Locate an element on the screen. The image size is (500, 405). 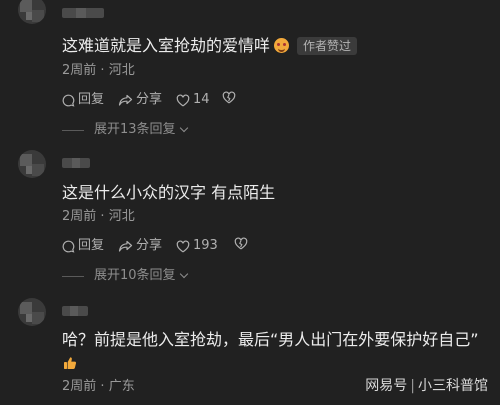
watermark-platform: 网易号 is located at coordinates (386, 386).